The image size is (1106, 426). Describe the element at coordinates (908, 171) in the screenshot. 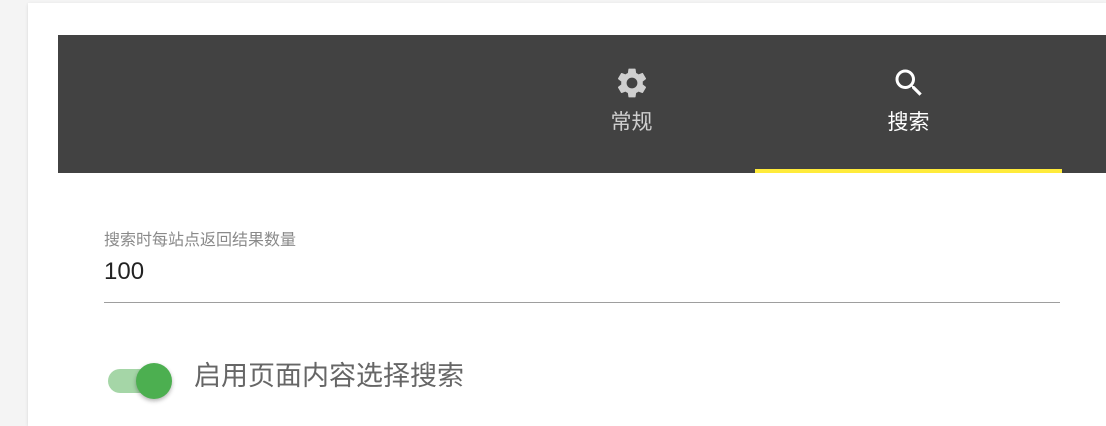

I see `active-tab-indicator` at that location.